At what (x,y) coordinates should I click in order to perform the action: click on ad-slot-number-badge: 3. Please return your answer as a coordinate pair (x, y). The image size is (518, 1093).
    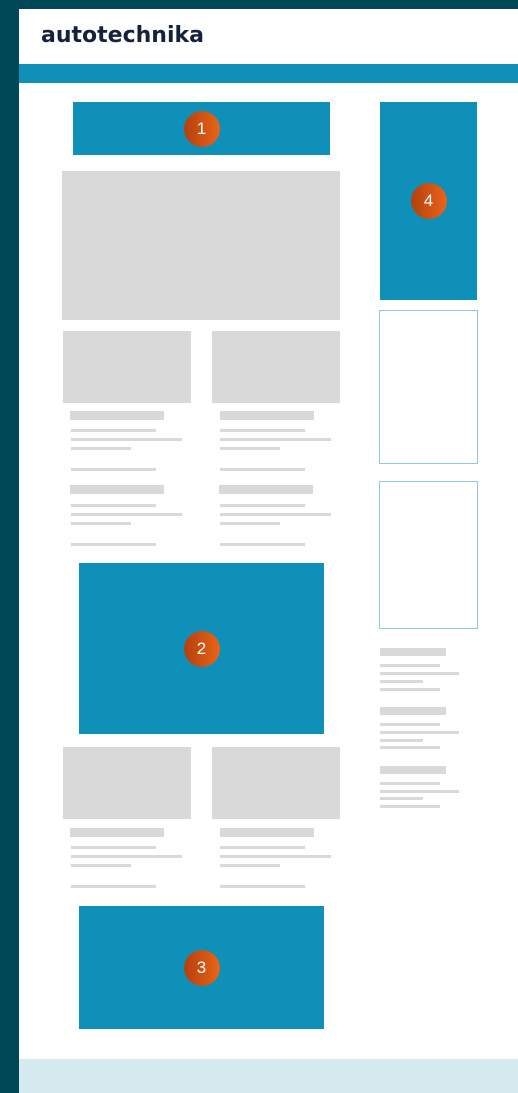
    Looking at the image, I should click on (201, 967).